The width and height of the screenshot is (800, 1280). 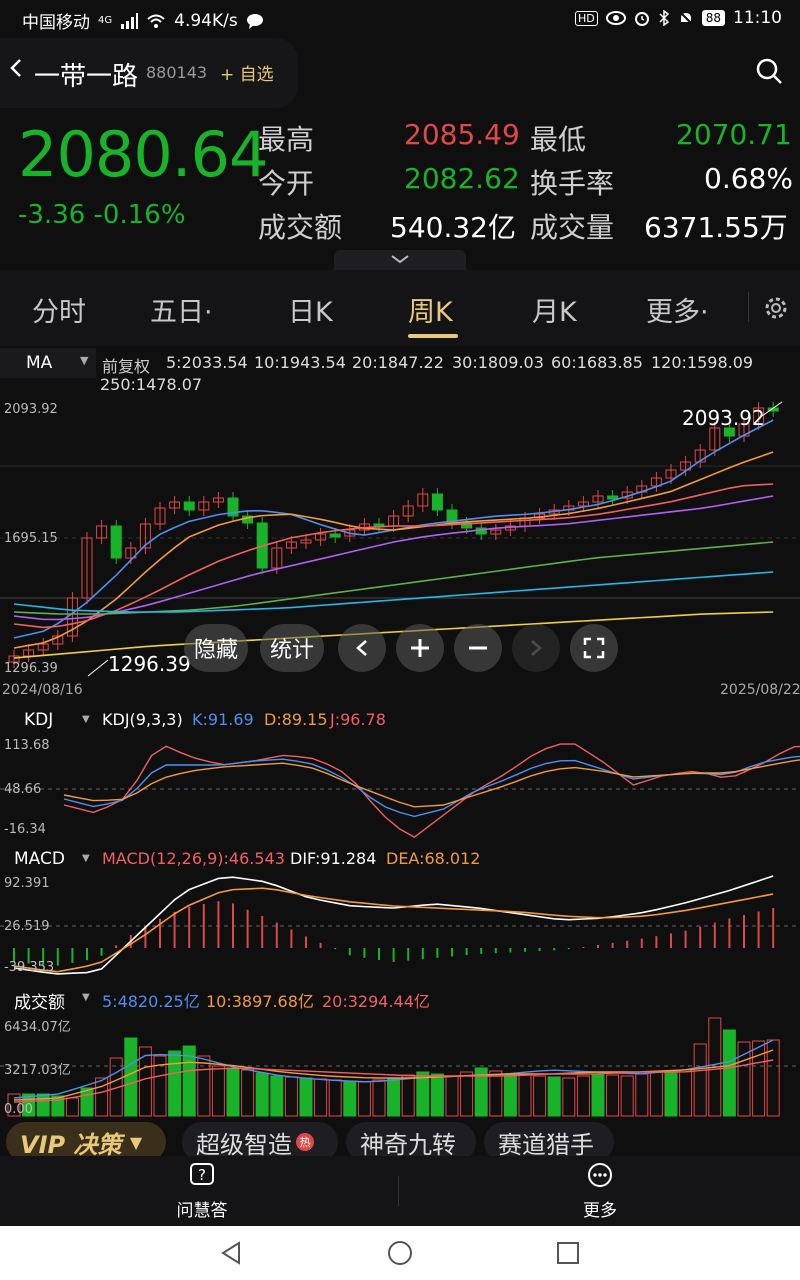 I want to click on signal-icon, so click(x=130, y=20).